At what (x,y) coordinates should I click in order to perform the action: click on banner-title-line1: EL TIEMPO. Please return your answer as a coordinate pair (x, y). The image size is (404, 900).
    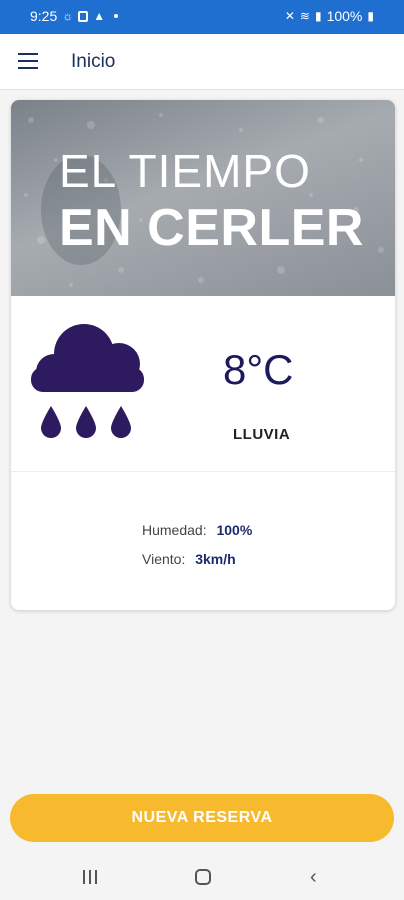
    Looking at the image, I should click on (185, 171).